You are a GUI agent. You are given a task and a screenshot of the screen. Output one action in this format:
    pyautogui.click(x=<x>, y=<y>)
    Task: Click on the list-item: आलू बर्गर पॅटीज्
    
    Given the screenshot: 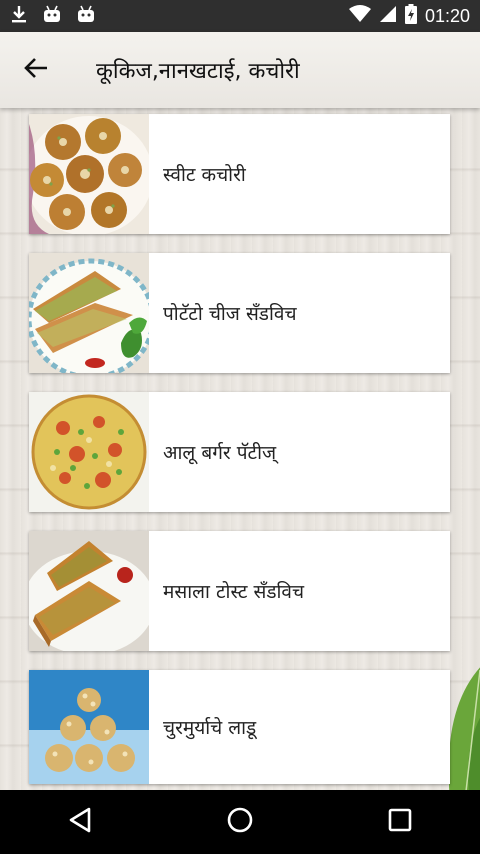 What is the action you would take?
    pyautogui.click(x=239, y=452)
    